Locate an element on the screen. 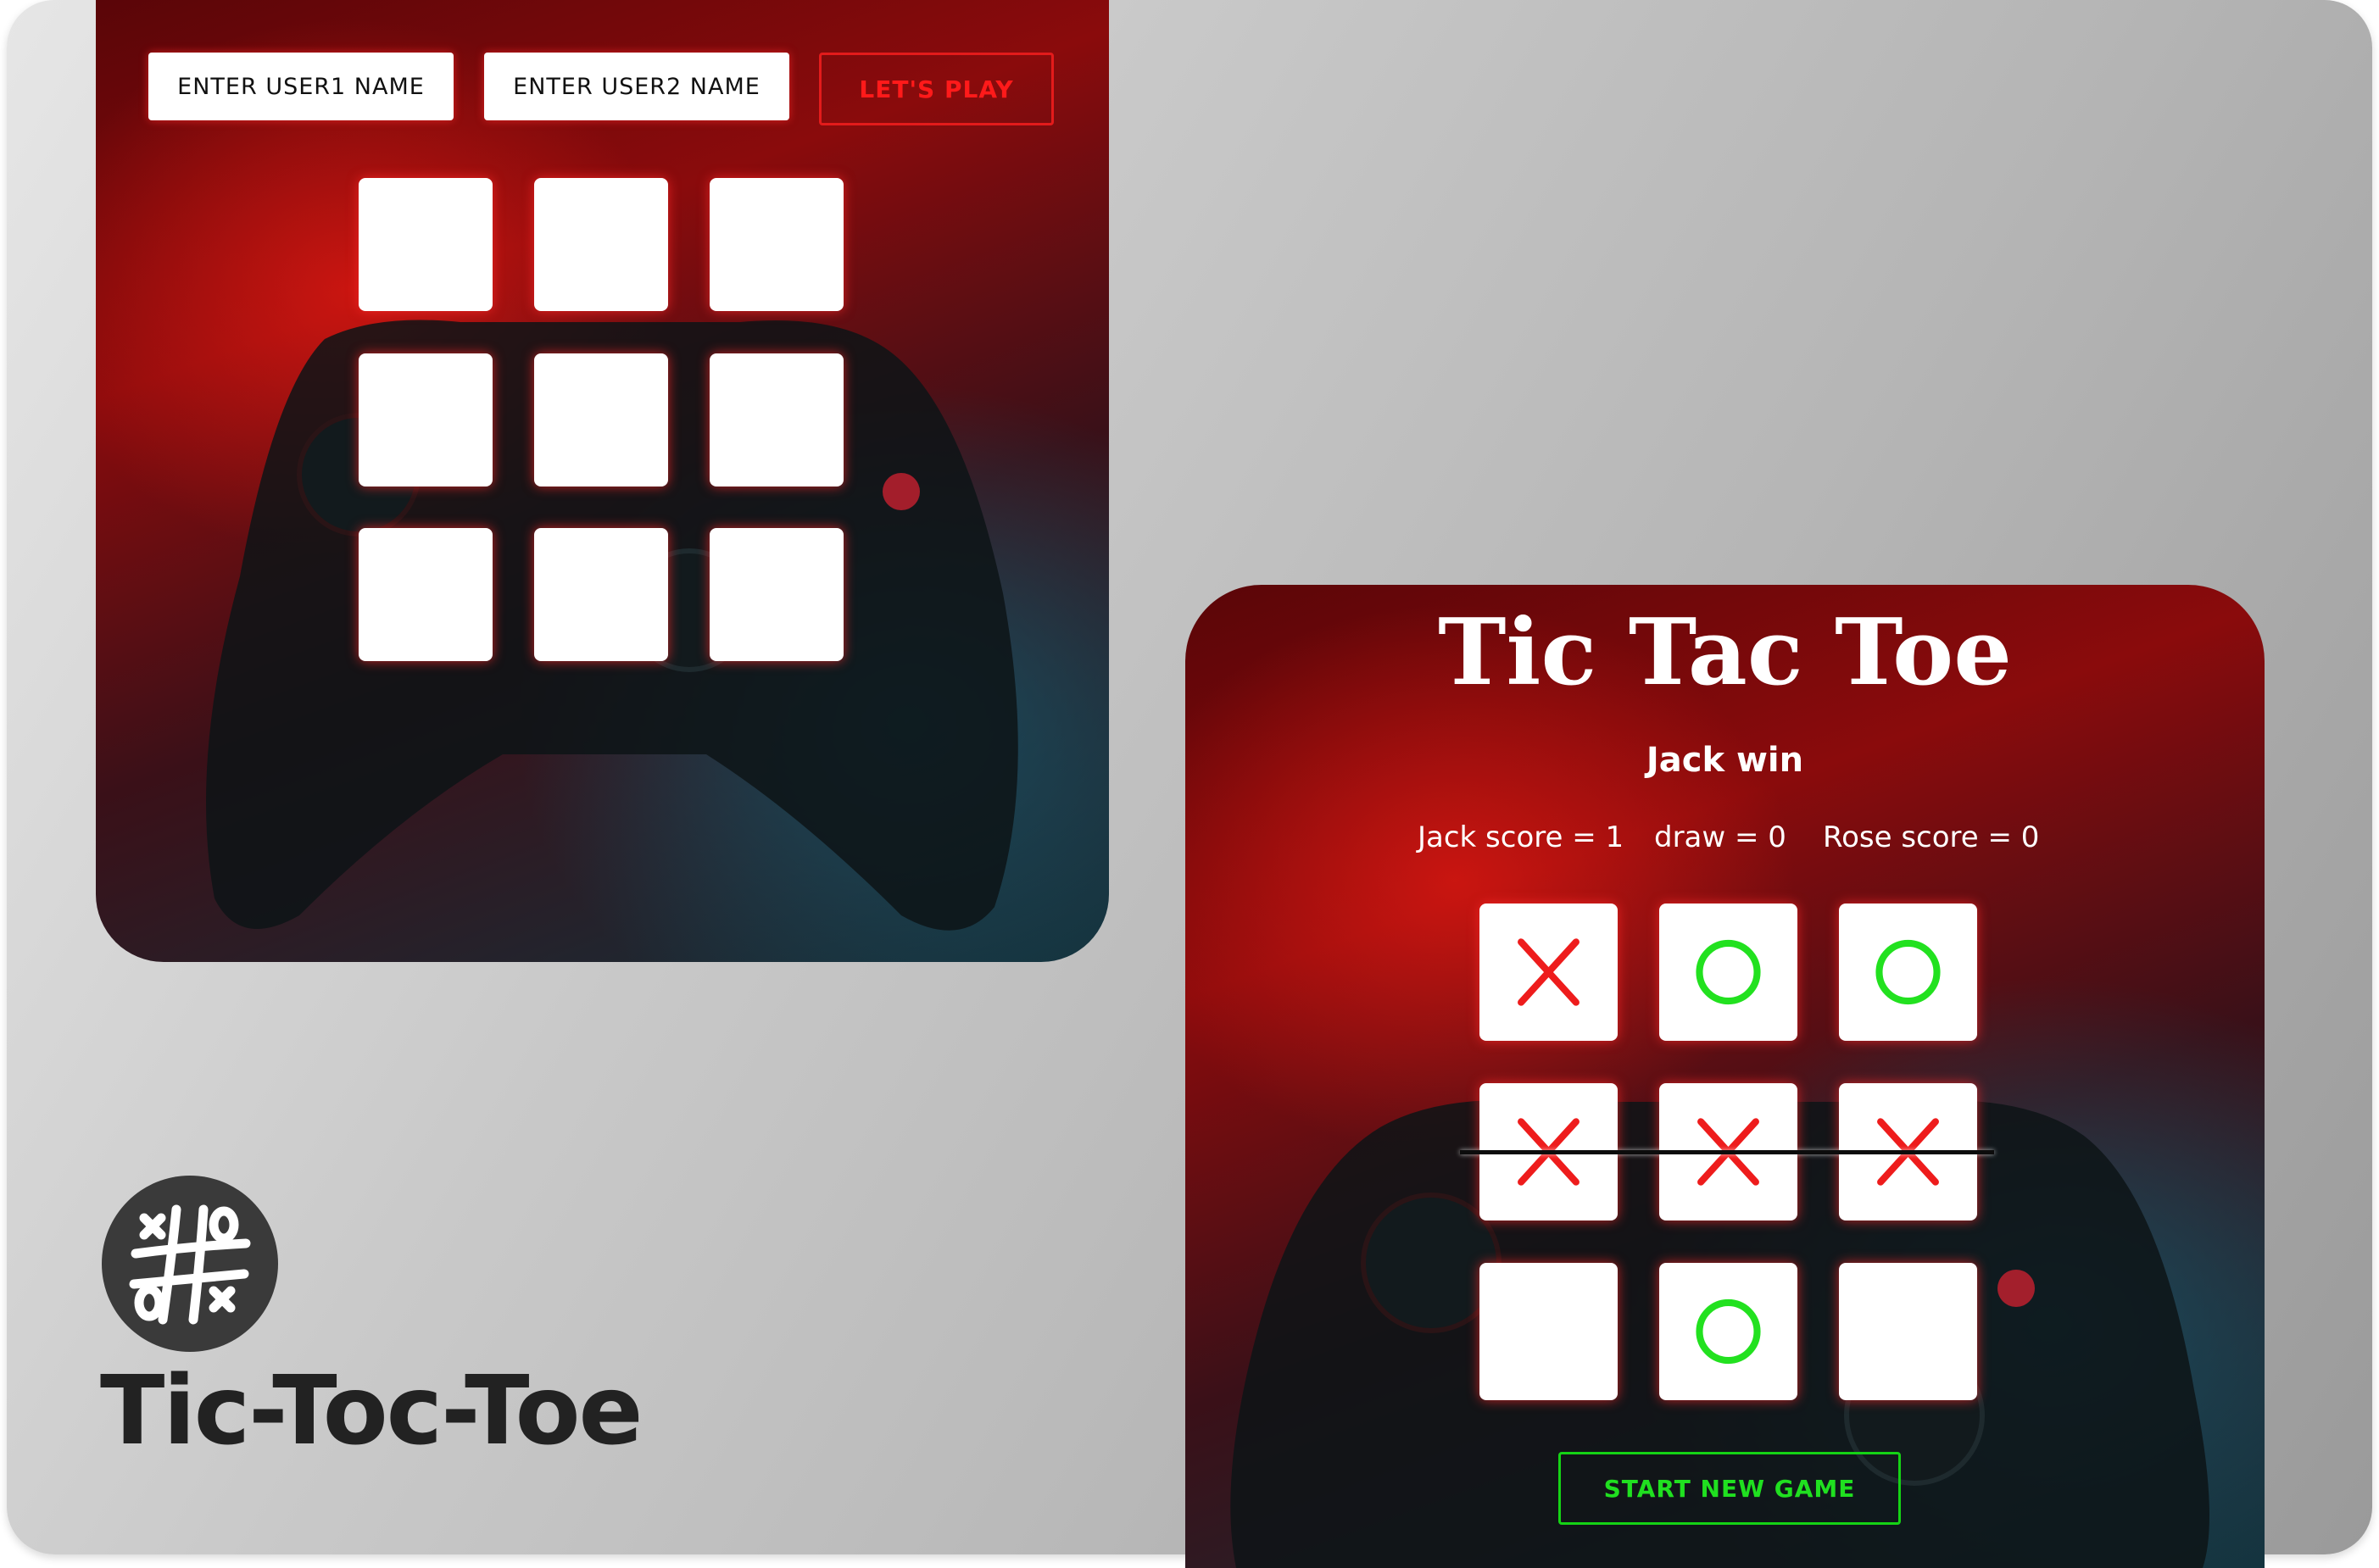 The image size is (2379, 1568). lets-play-button: LET'S PLAY is located at coordinates (936, 89).